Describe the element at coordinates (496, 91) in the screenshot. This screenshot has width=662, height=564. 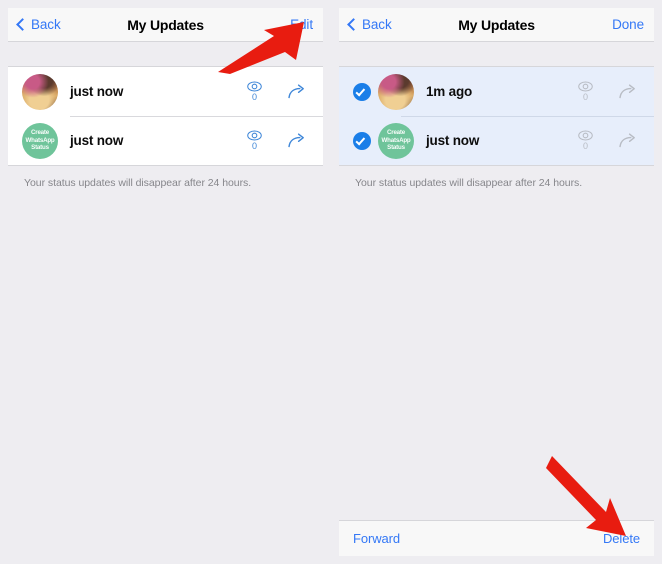
I see `table-row: 1m ago 0` at that location.